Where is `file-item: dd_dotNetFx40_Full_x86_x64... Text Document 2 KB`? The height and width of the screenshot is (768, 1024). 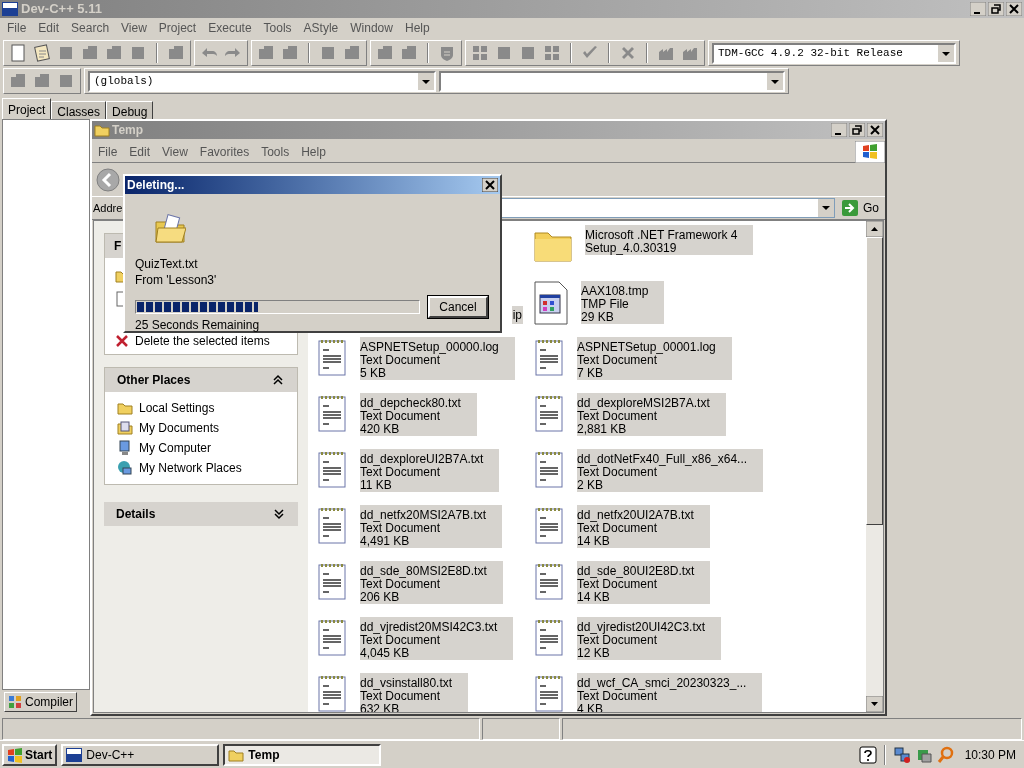 file-item: dd_dotNetFx40_Full_x86_x64... Text Document 2 KB is located at coordinates (699, 477).